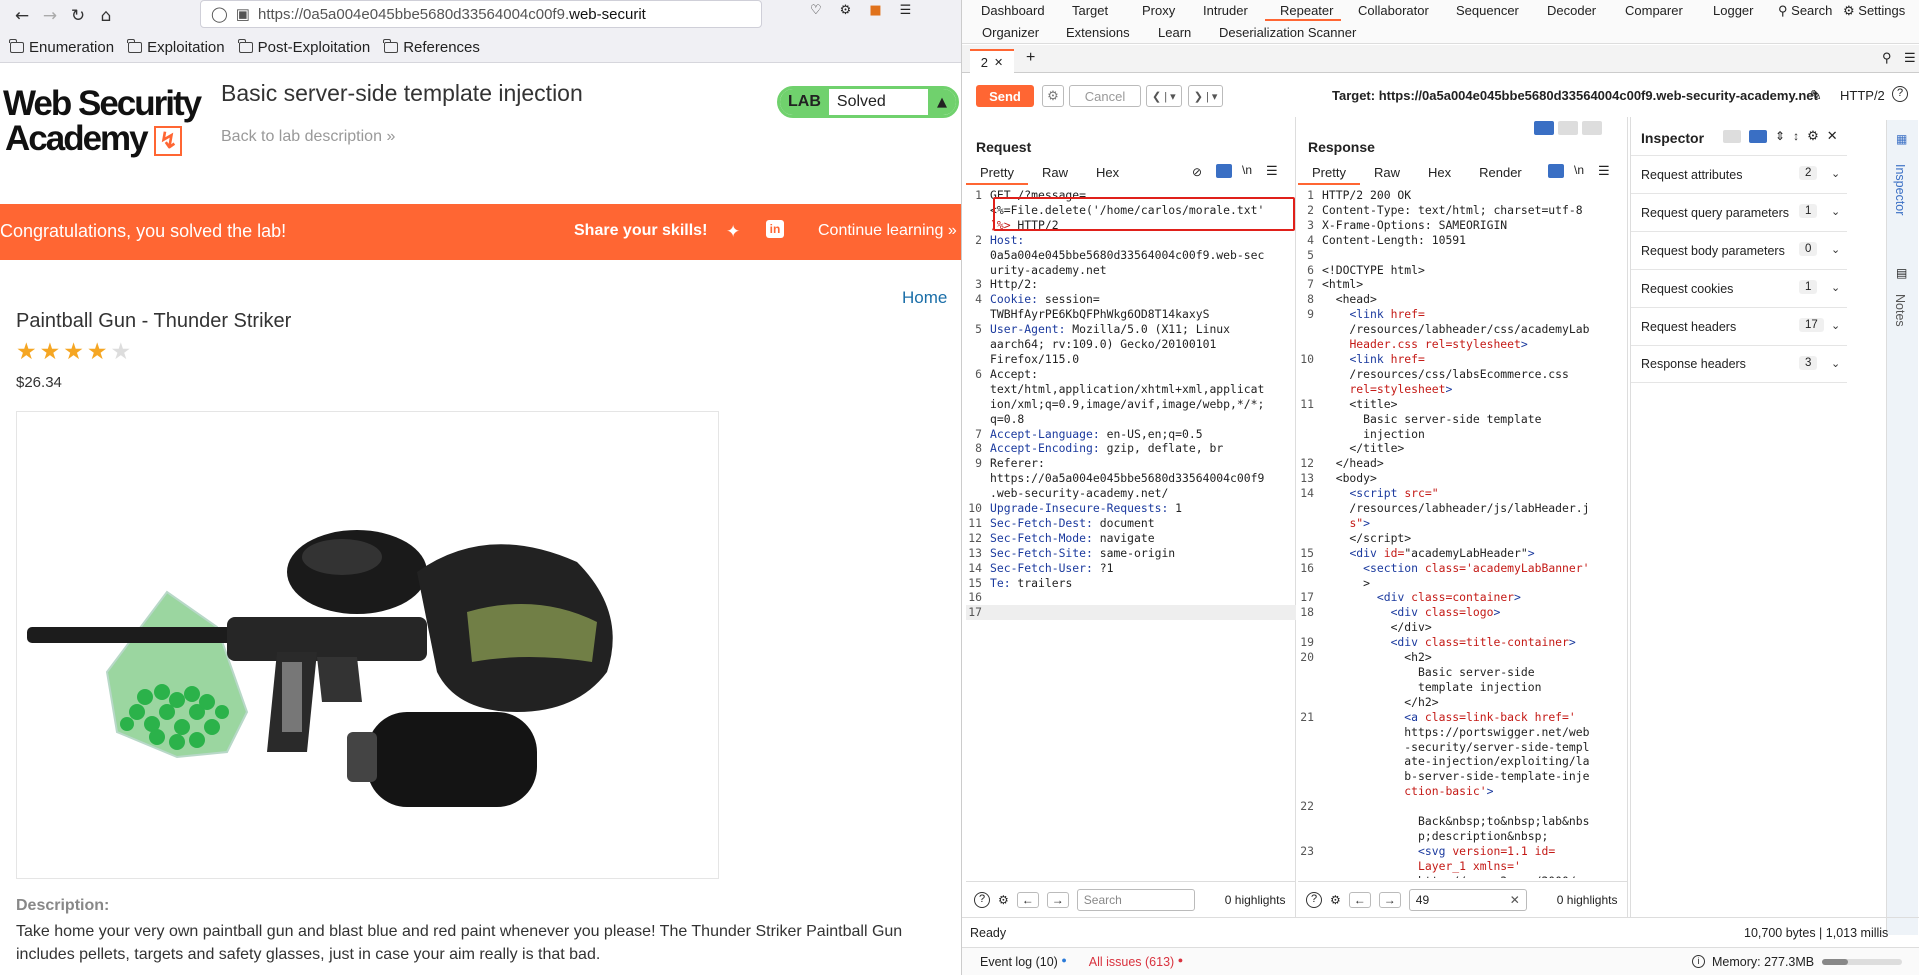 The image size is (1919, 975). What do you see at coordinates (1515, 900) in the screenshot?
I see `clear-icon: ✕` at bounding box center [1515, 900].